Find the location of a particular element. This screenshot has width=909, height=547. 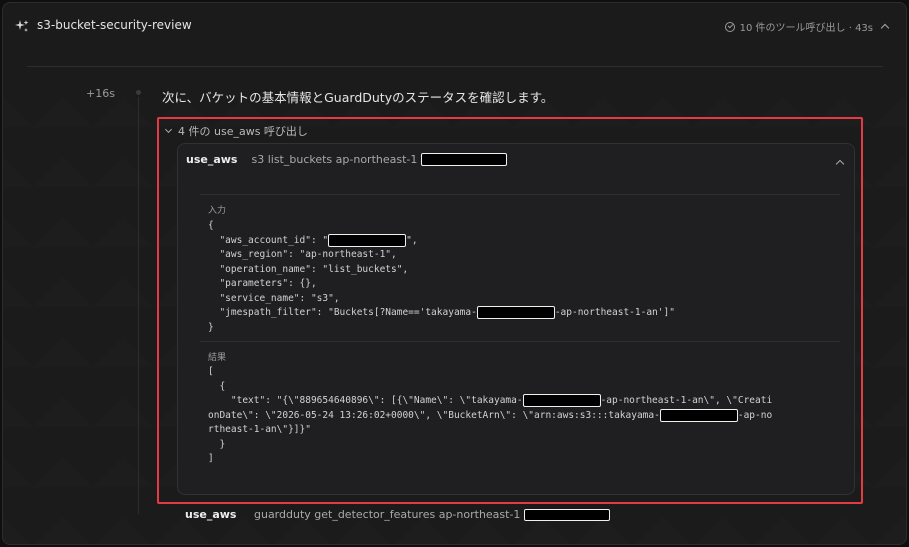

tool-name: use_aws is located at coordinates (211, 514).